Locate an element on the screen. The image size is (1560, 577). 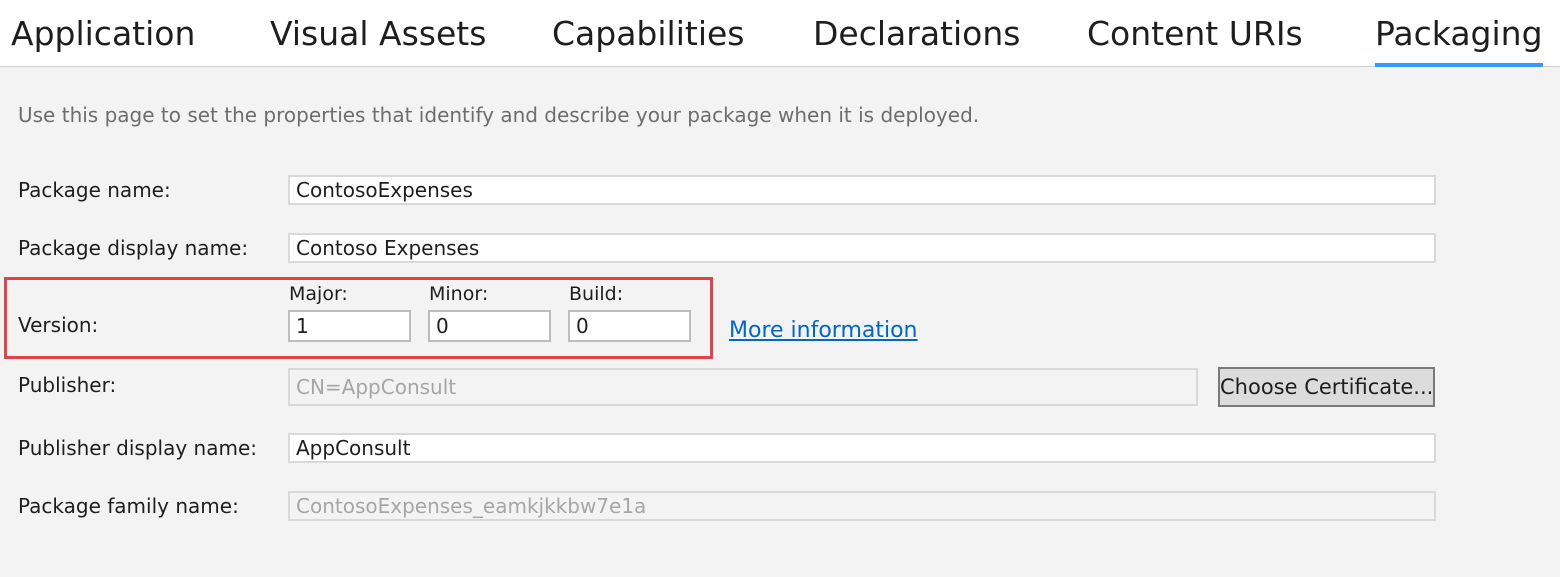
package-family-name-label: Package family name: is located at coordinates (128, 506).